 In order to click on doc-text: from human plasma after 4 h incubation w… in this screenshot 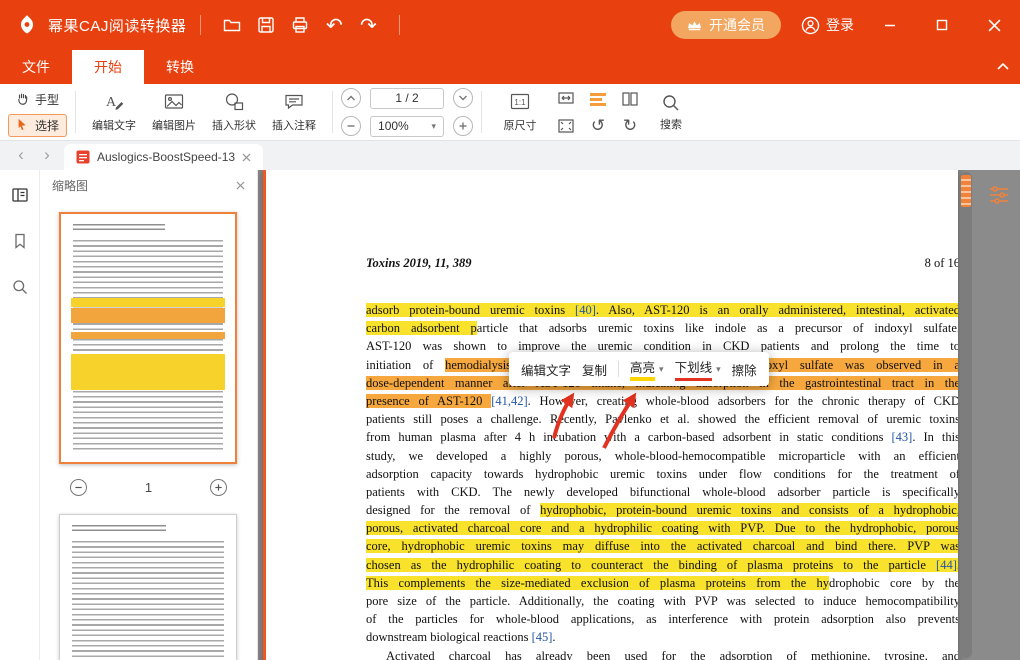, I will do `click(629, 437)`.